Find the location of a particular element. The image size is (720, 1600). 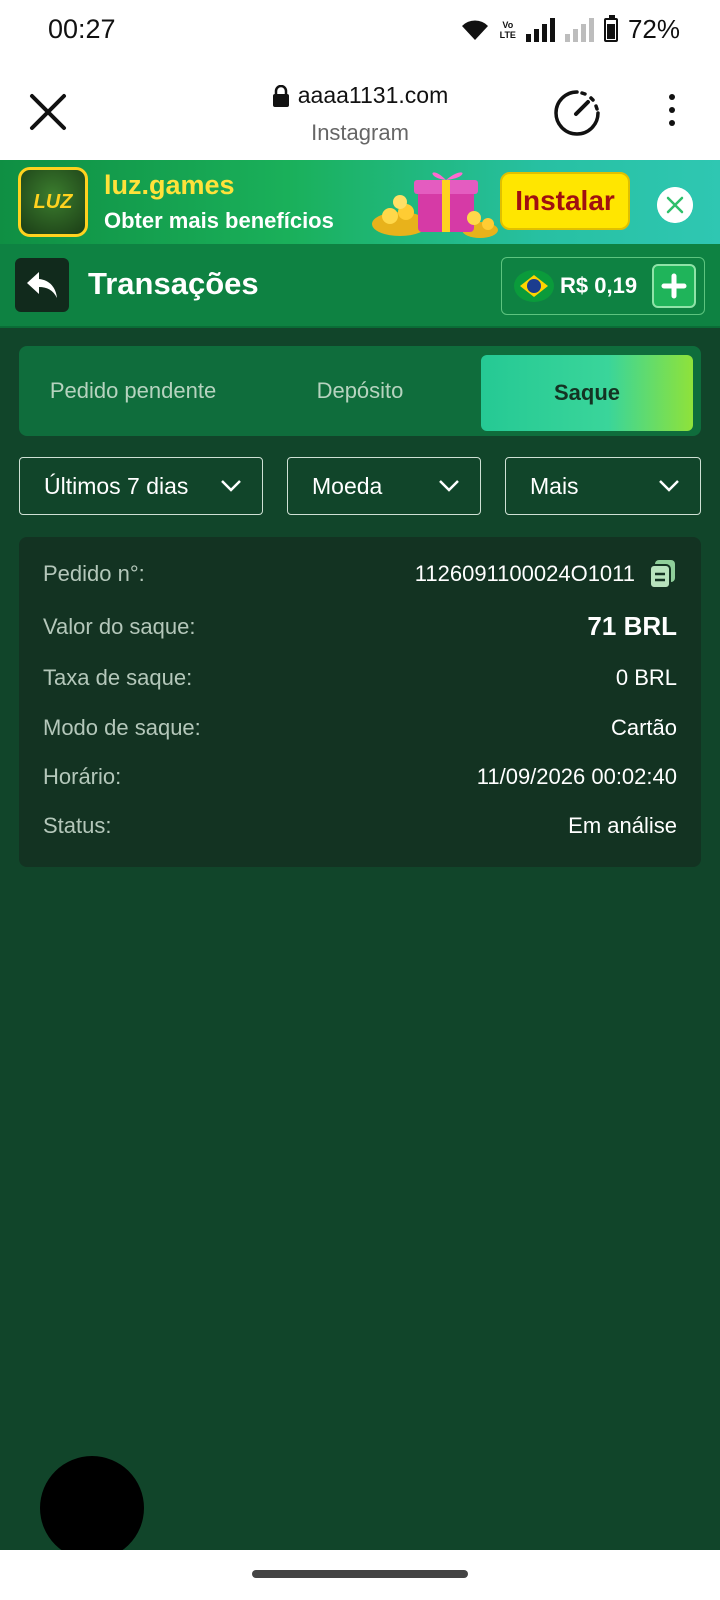

transaction-tabs: Pedido pendente Depósito Saque is located at coordinates (360, 391).